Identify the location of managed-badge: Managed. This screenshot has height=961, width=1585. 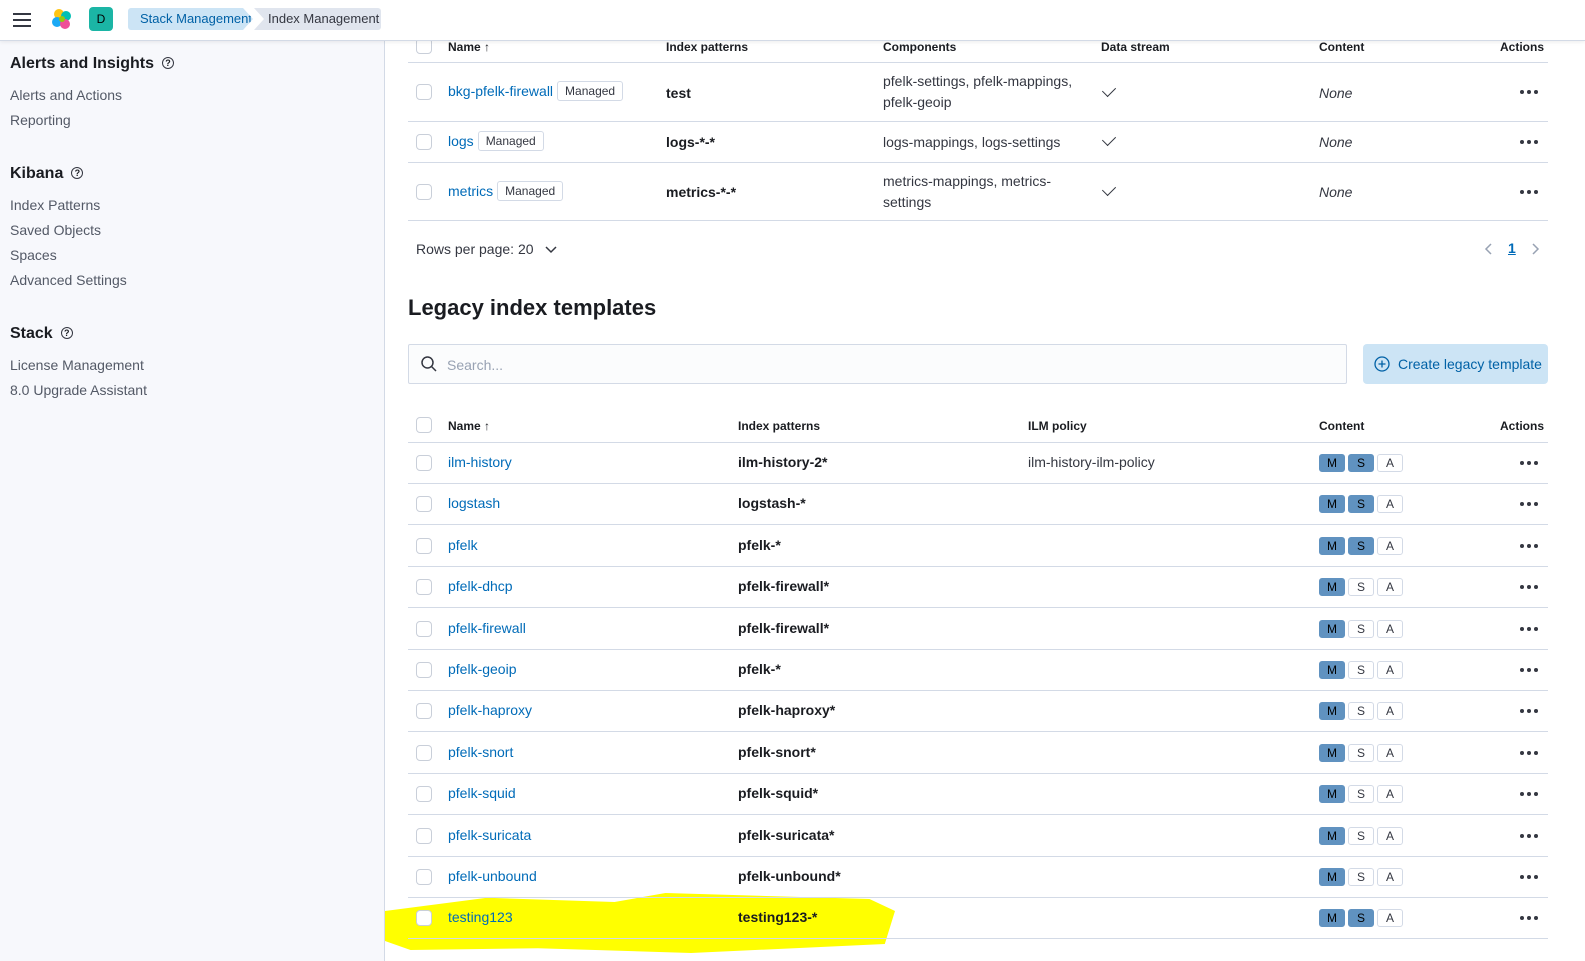
(510, 141).